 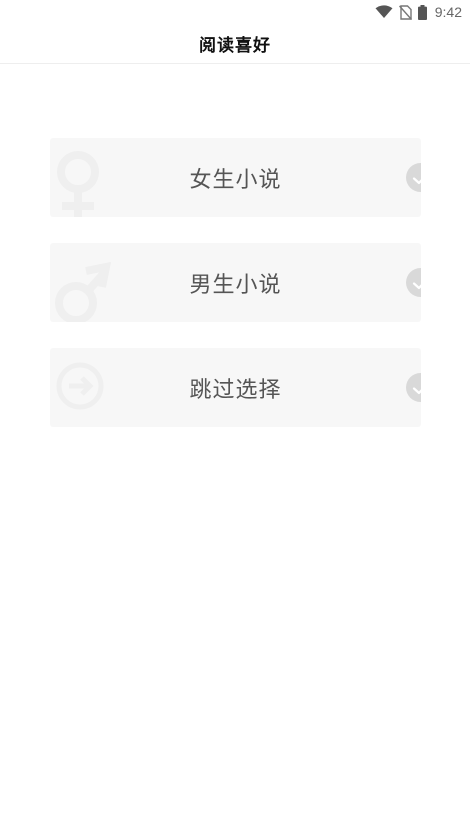 What do you see at coordinates (235, 285) in the screenshot?
I see `option-label: 男生小说` at bounding box center [235, 285].